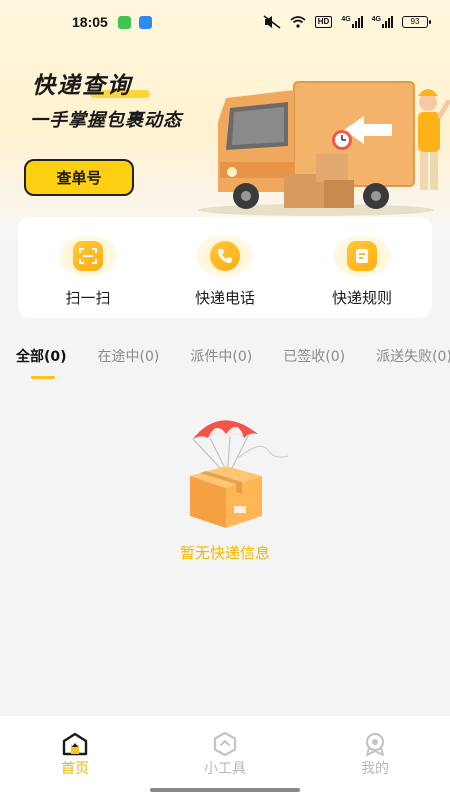 This screenshot has height=800, width=450. Describe the element at coordinates (75, 744) in the screenshot. I see `home-icon` at that location.